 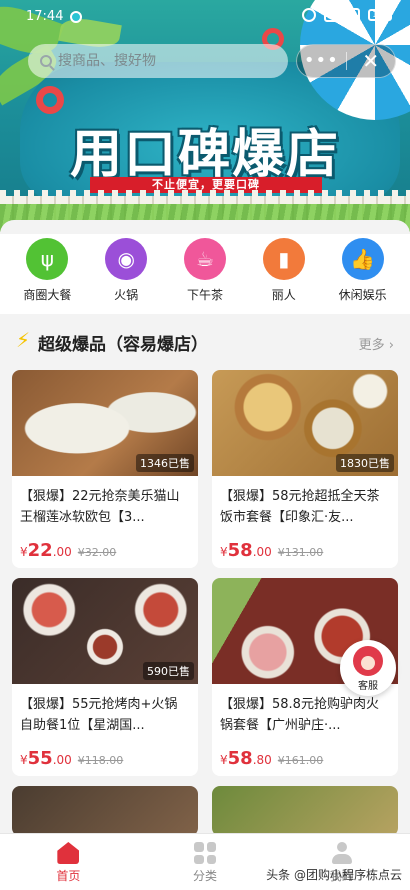 What do you see at coordinates (100, 760) in the screenshot?
I see `original-price: ¥118.00` at bounding box center [100, 760].